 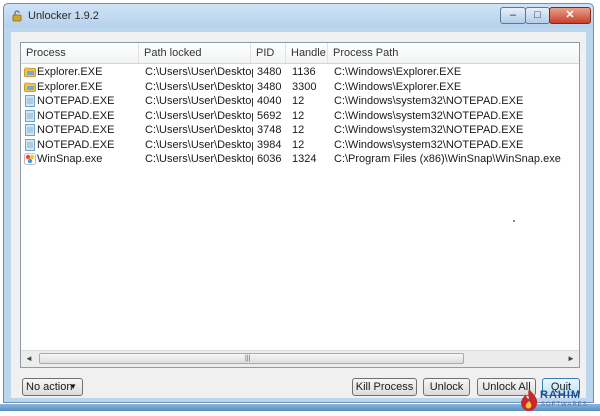 I want to click on action-select: No action ▼, so click(x=52, y=387).